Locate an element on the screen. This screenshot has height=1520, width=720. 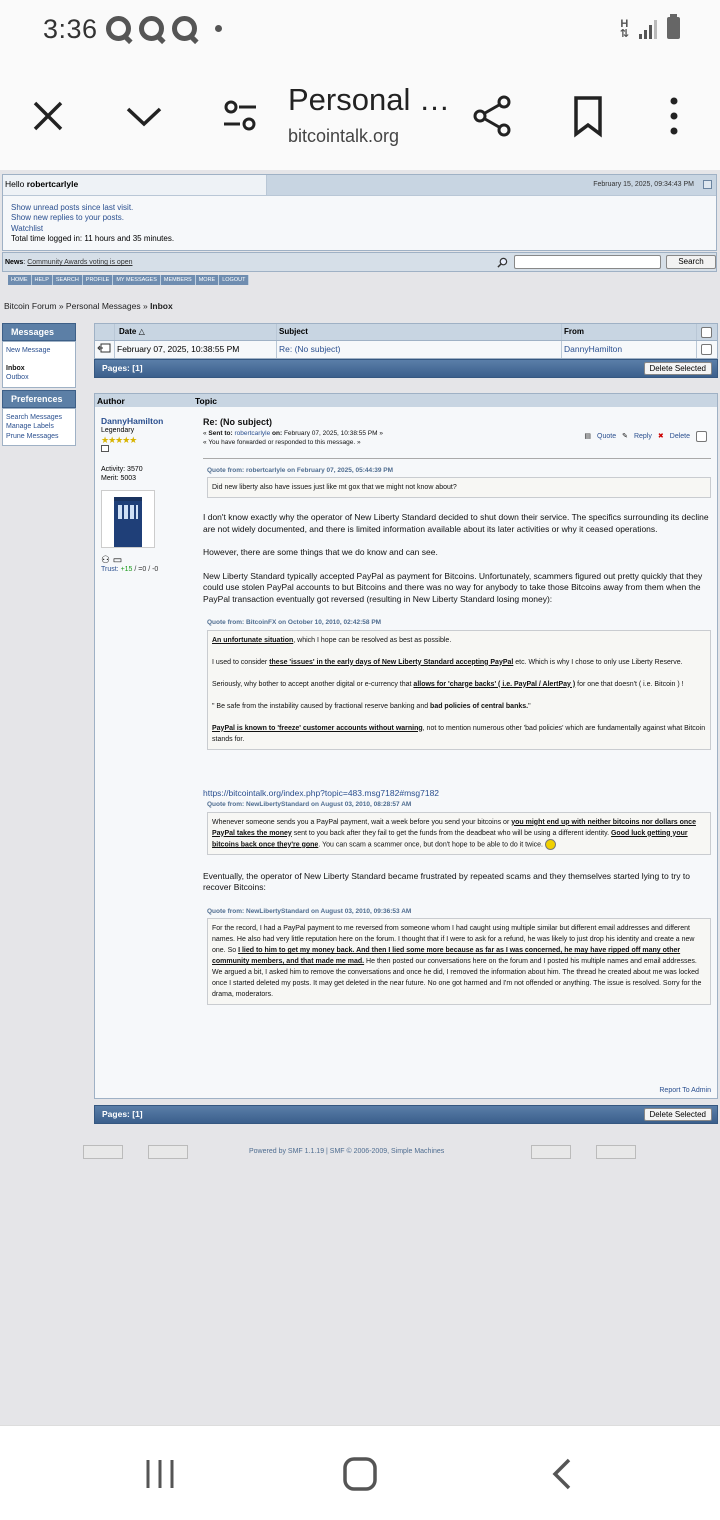
sent-to-link: robertcarlyle is located at coordinates (252, 433).